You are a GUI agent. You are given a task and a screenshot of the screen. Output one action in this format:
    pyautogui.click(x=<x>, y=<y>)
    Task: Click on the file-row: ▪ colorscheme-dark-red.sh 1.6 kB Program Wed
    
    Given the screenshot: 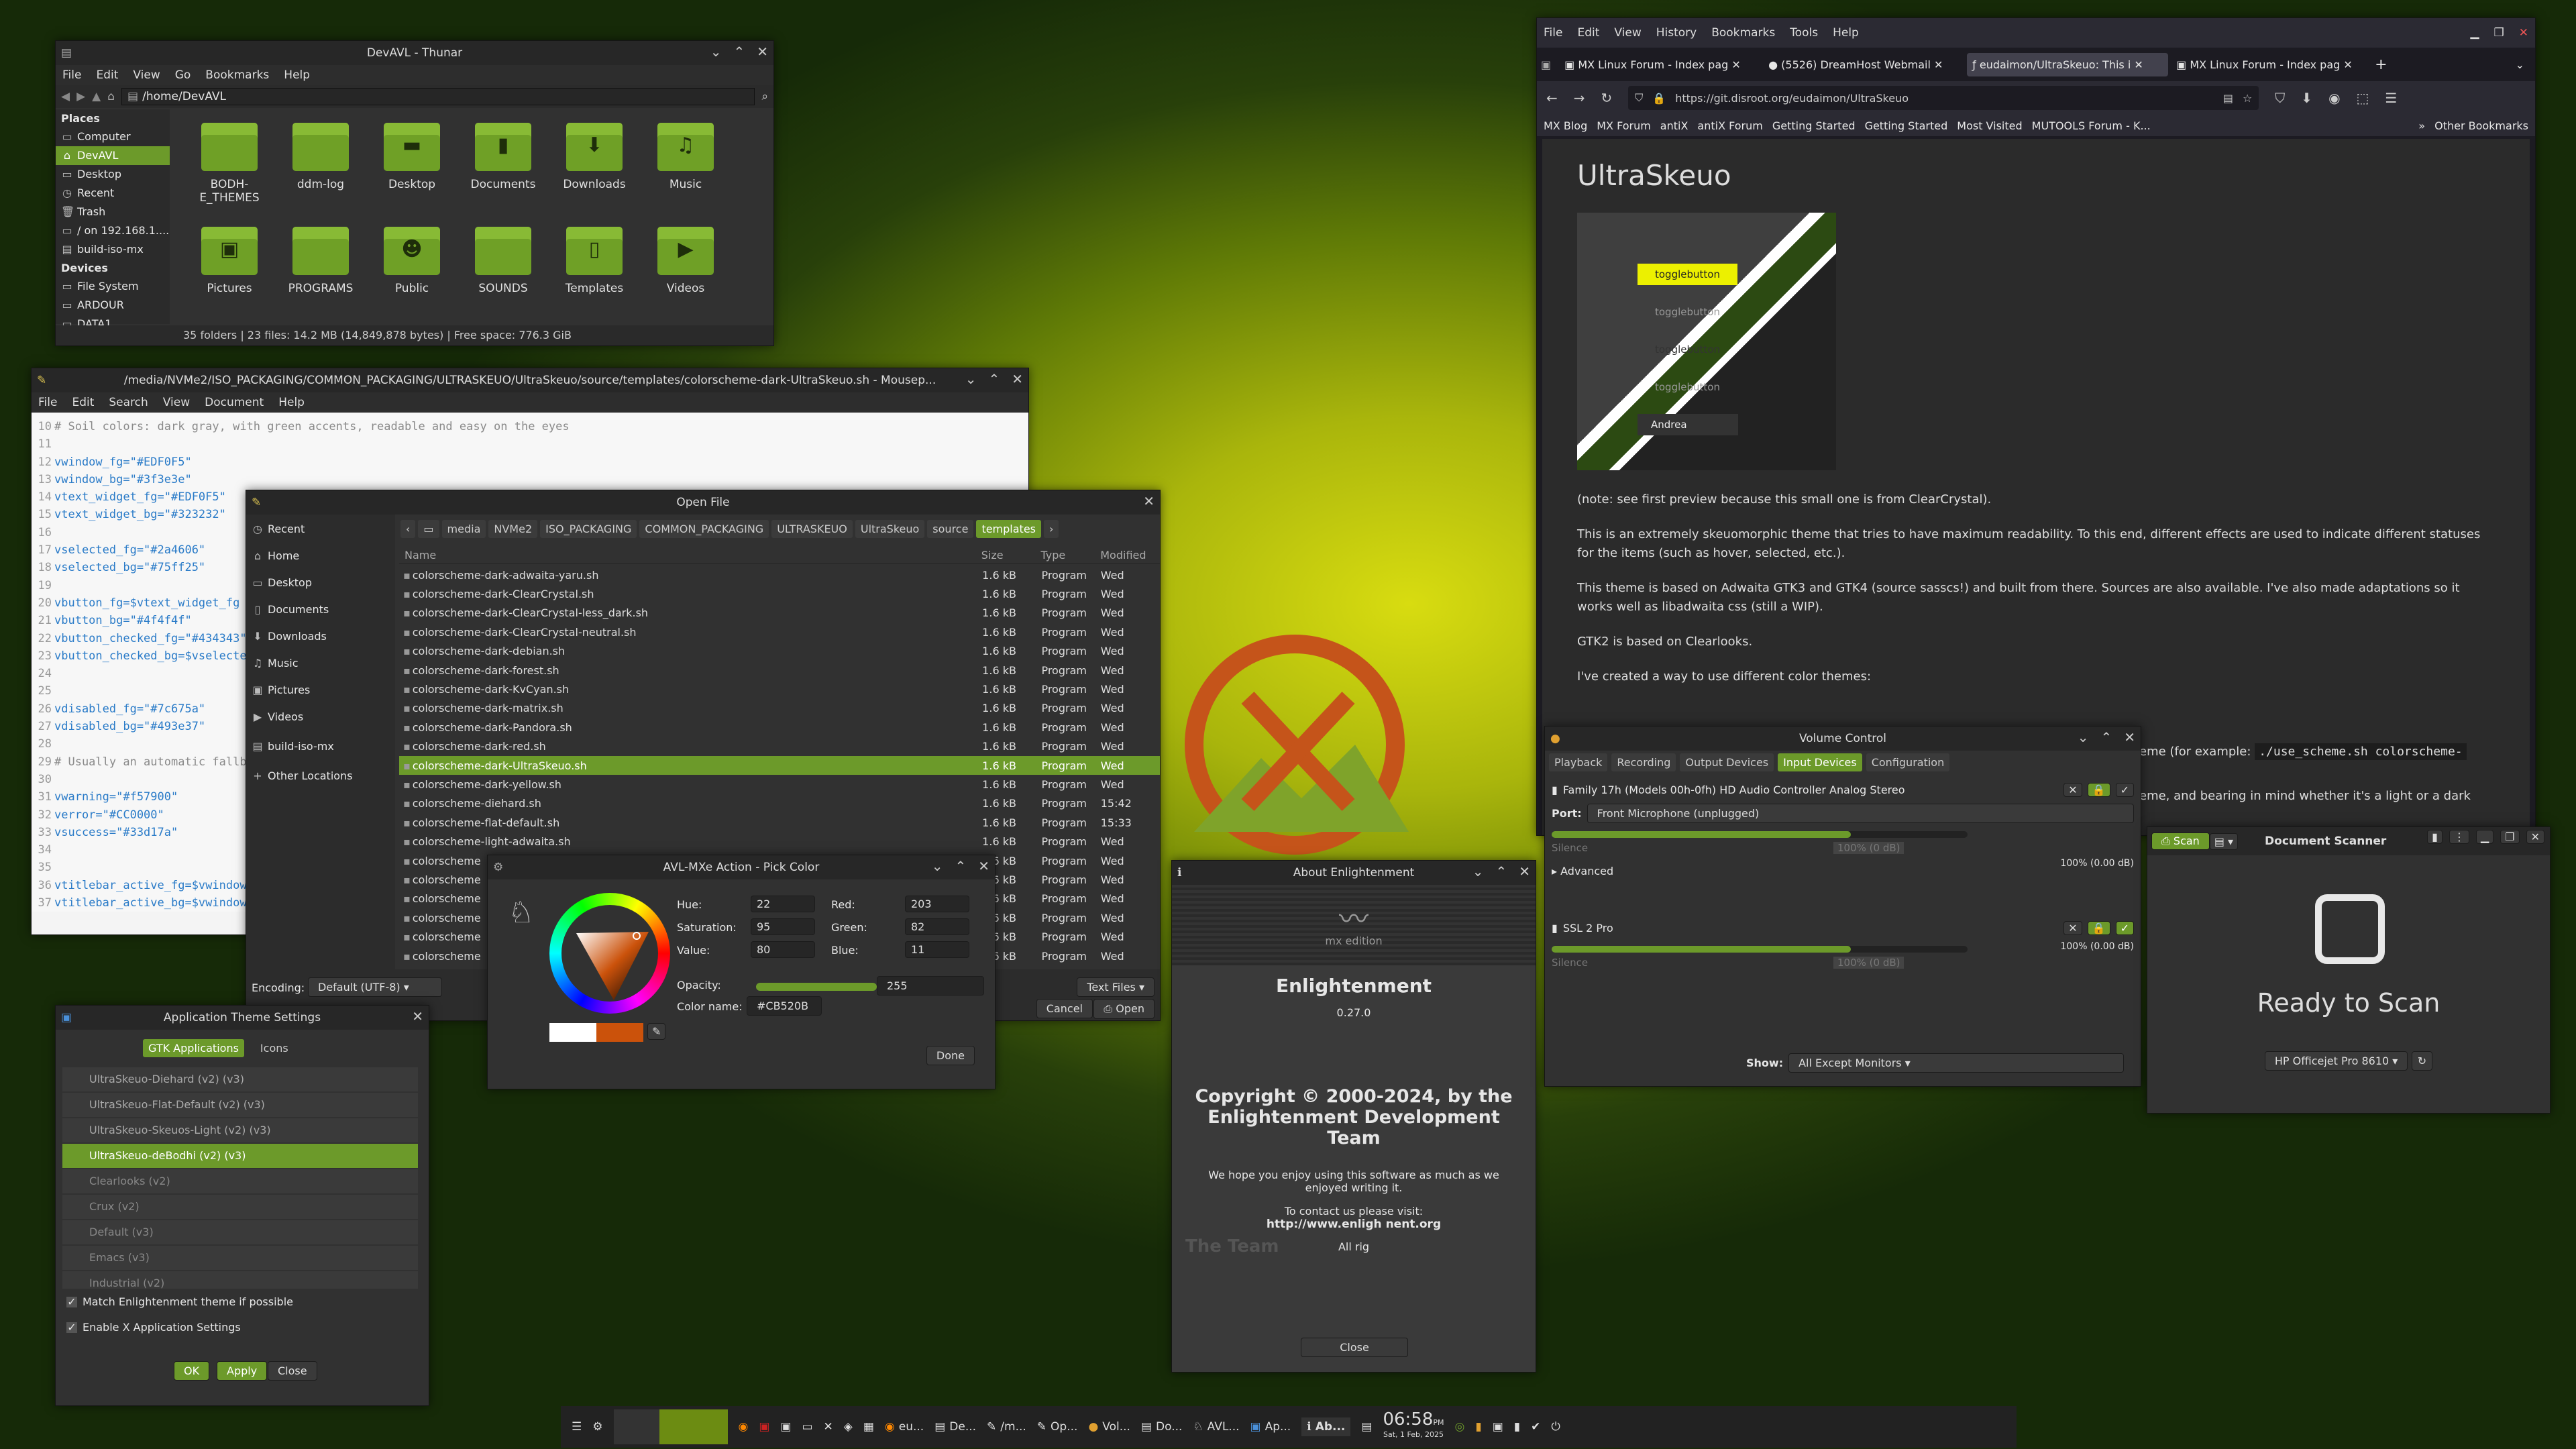 What is the action you would take?
    pyautogui.click(x=779, y=746)
    